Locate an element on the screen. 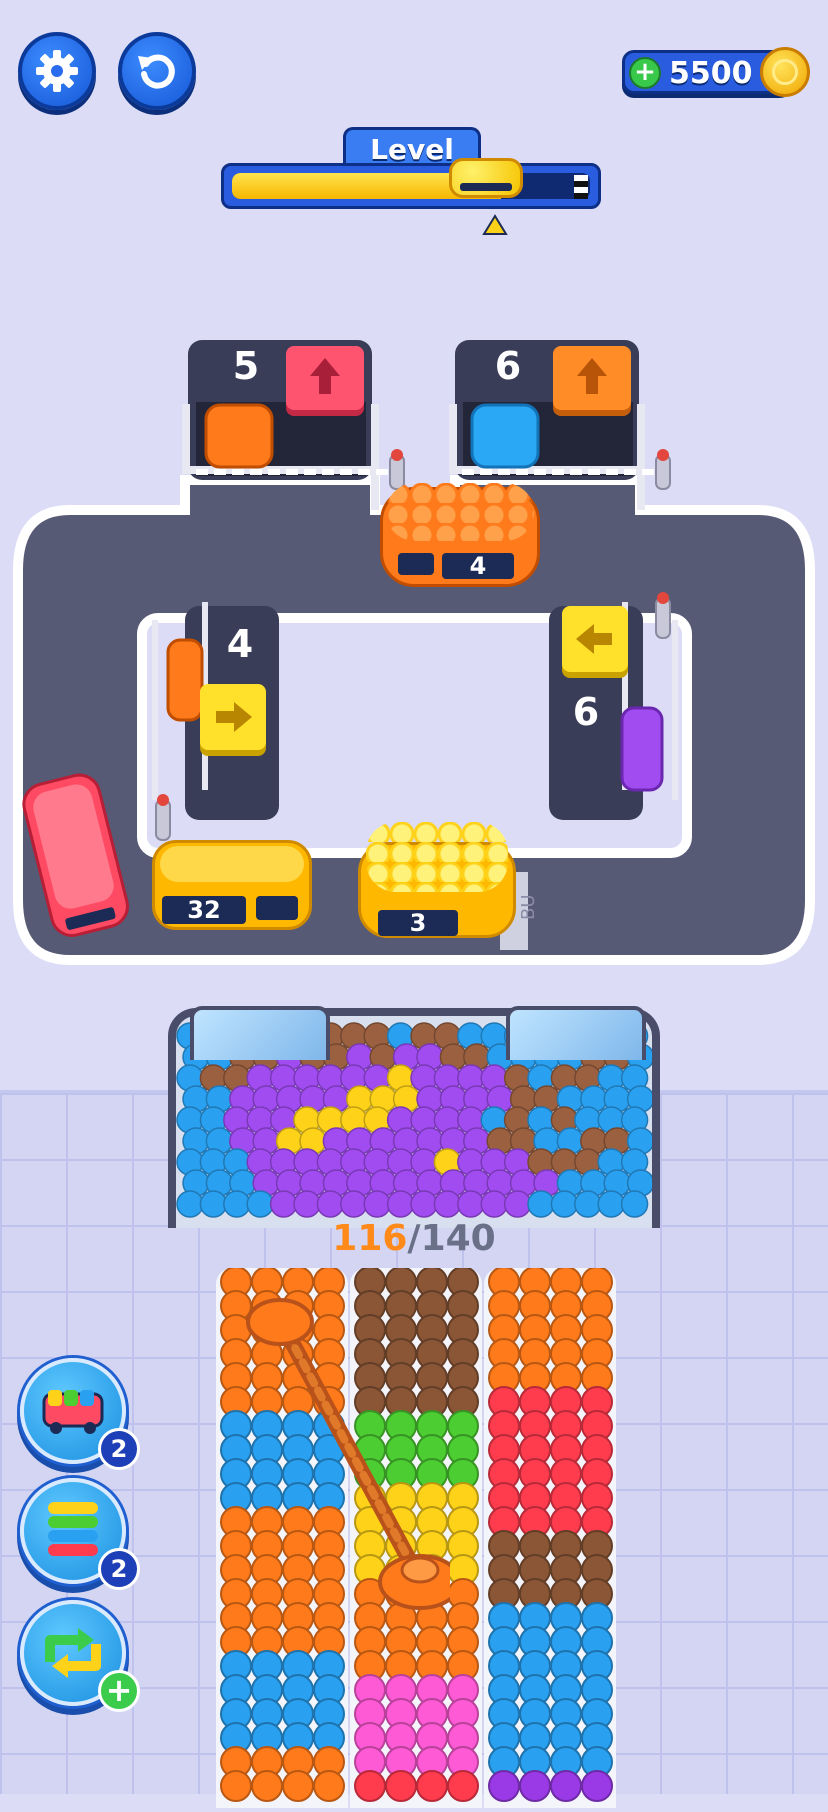 The height and width of the screenshot is (1812, 828). restart-button is located at coordinates (157, 71).